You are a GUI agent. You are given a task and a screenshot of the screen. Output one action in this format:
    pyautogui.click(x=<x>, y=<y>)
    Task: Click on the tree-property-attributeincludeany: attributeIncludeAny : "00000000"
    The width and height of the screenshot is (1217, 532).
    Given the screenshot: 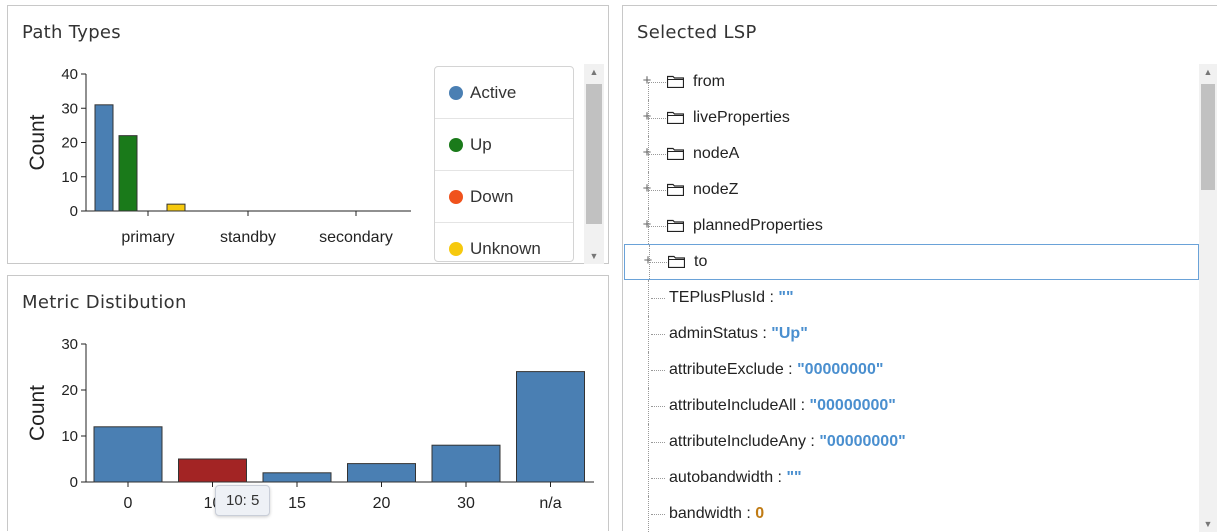 What is the action you would take?
    pyautogui.click(x=912, y=442)
    